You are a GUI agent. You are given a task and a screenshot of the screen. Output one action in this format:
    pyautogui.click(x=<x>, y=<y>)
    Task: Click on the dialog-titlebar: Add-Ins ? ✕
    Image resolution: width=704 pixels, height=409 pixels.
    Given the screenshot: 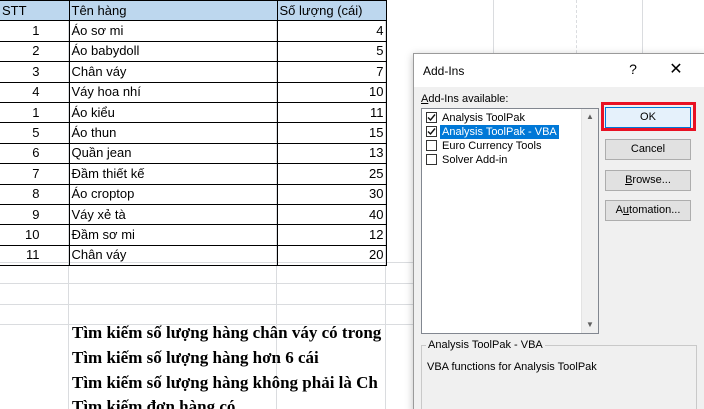 What is the action you would take?
    pyautogui.click(x=559, y=70)
    